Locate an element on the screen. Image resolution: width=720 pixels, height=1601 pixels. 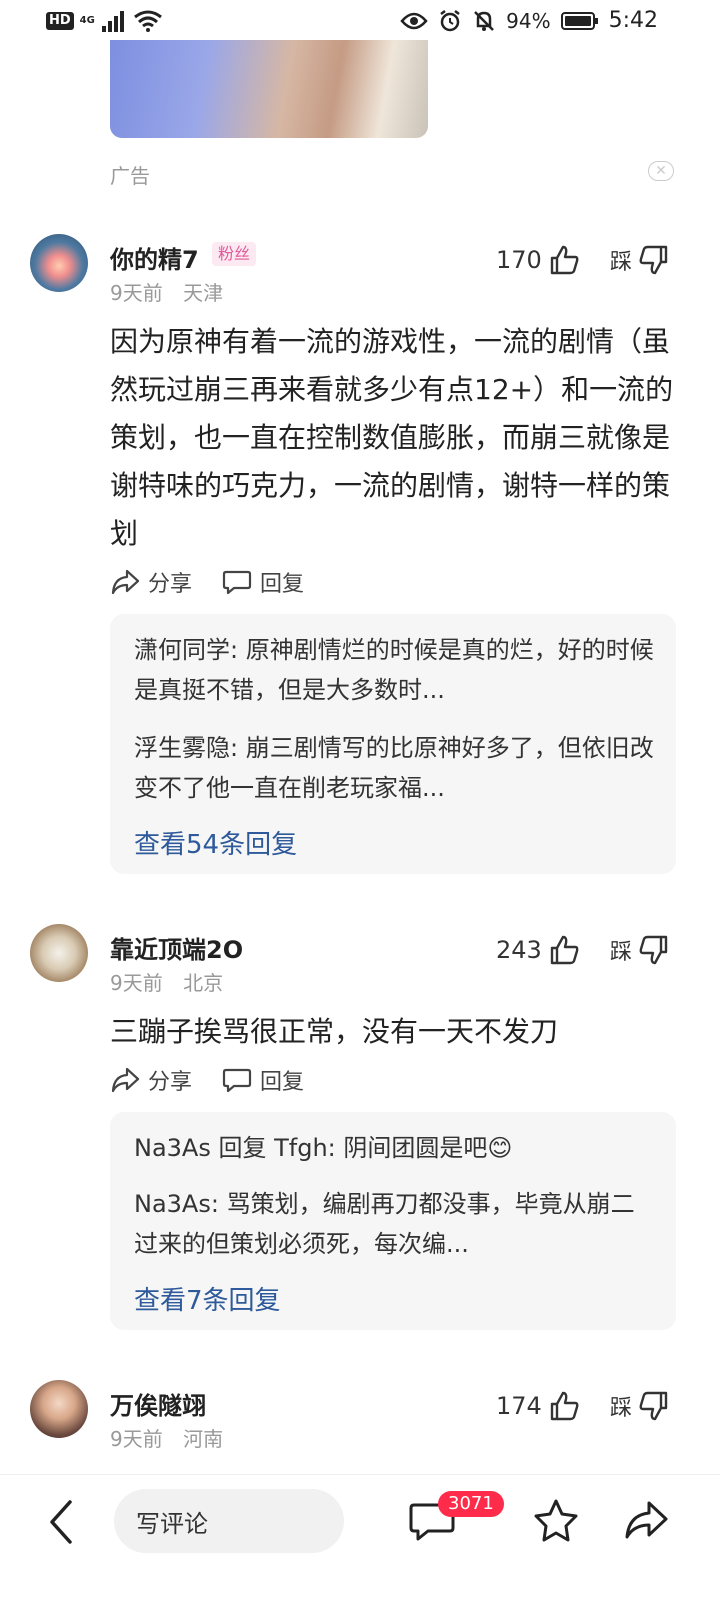
mute-bell-icon is located at coordinates (484, 20).